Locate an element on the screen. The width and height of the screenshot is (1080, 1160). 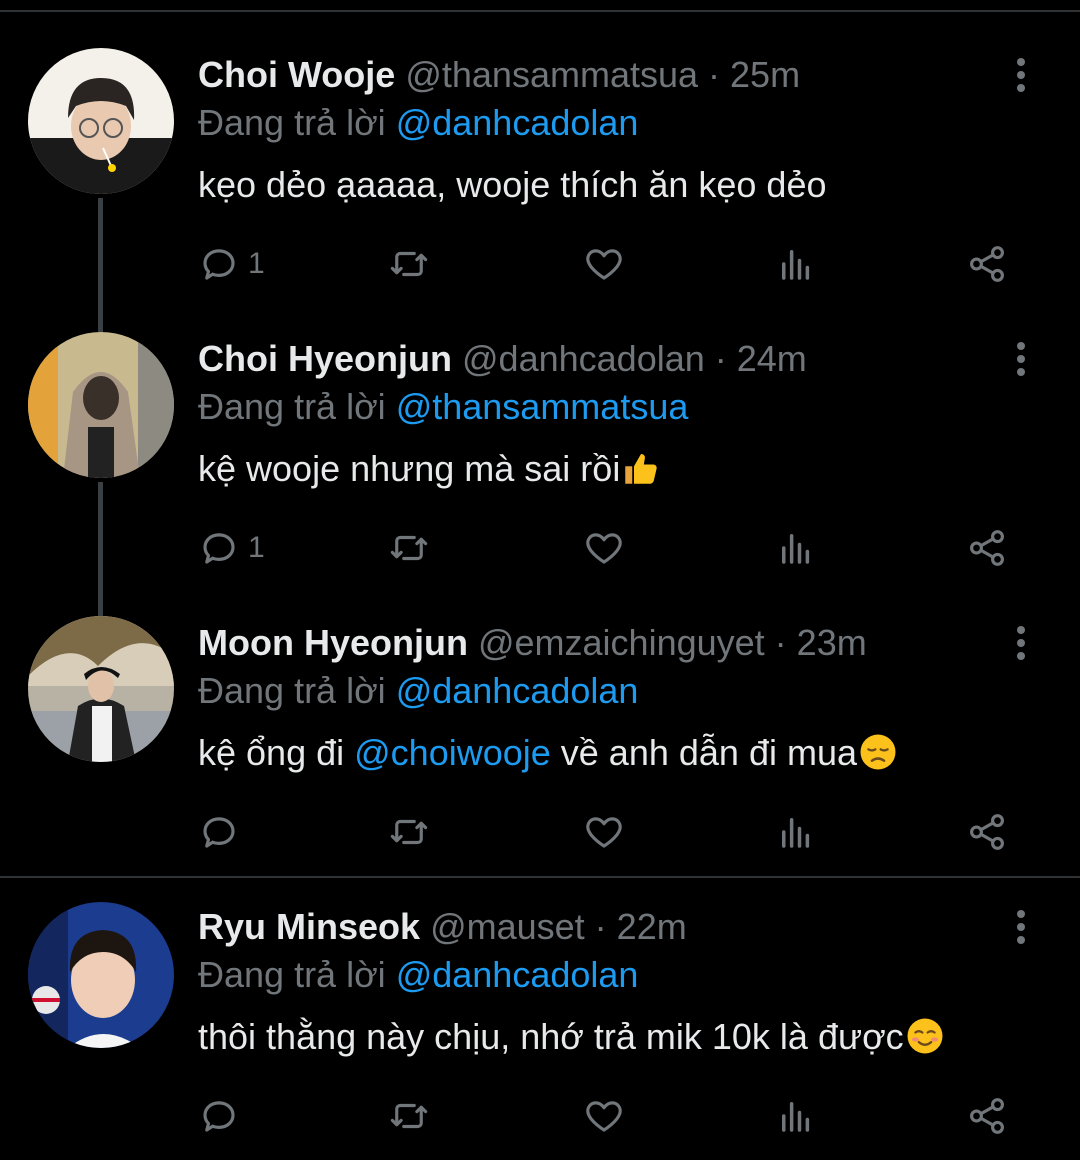
tweet-header: Choi Hyeonjun @danhcadolan · 24m is located at coordinates (502, 359).